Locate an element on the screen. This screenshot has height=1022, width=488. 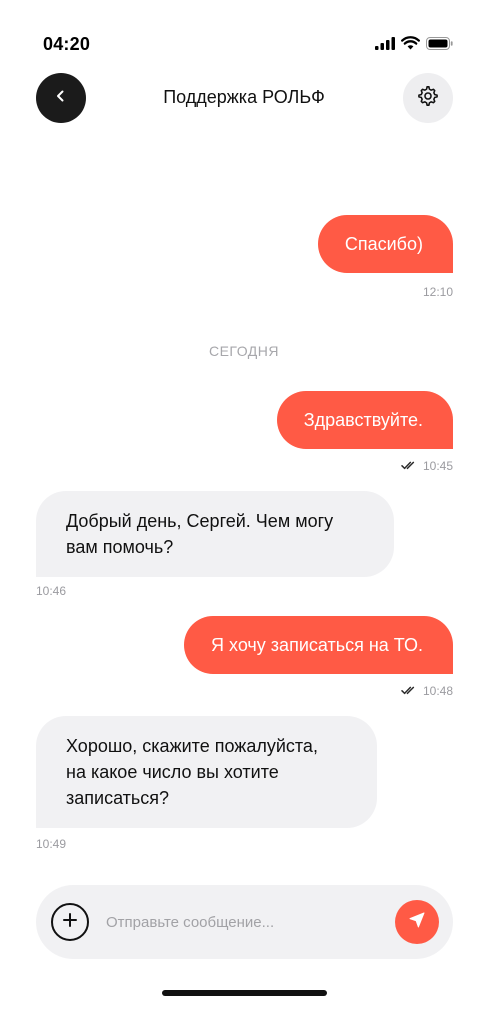
send-icon is located at coordinates (417, 922).